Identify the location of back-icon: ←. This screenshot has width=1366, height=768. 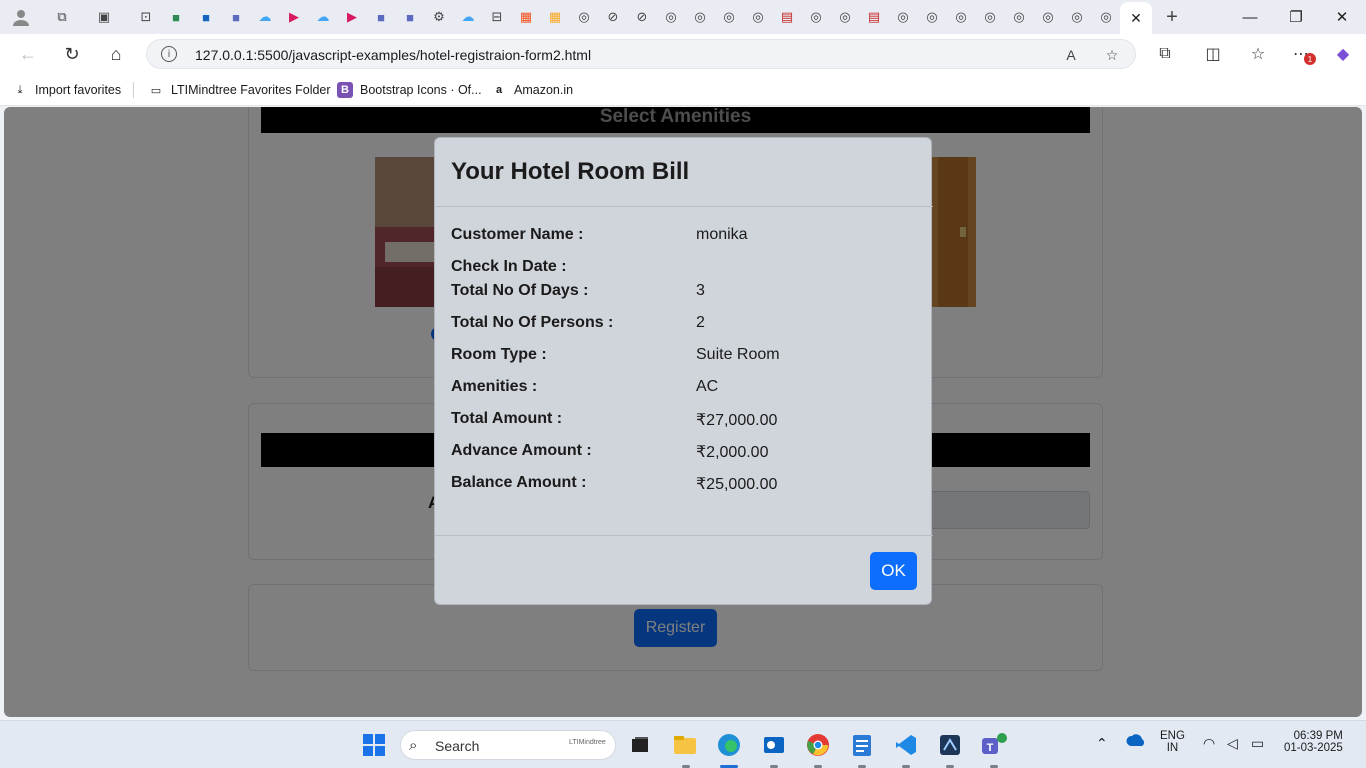
(28, 54).